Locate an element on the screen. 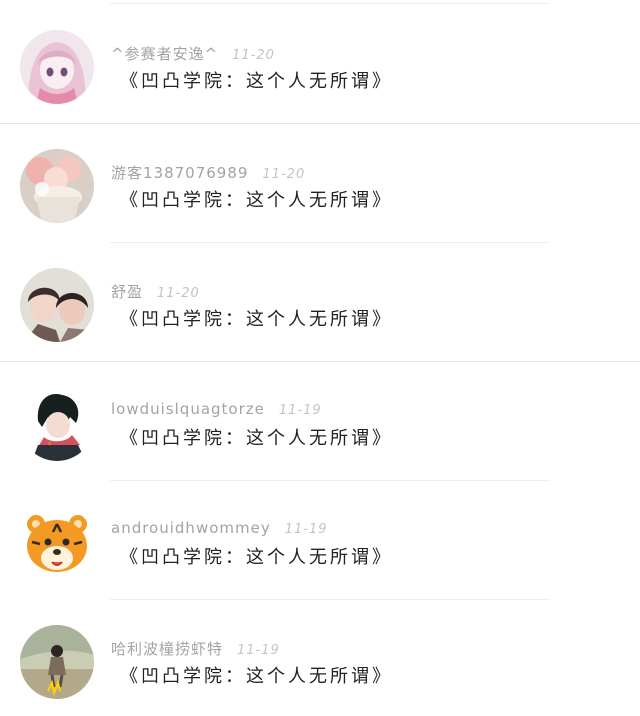 This screenshot has height=716, width=640. anime-girl-pink-hair-avatar is located at coordinates (57, 67).